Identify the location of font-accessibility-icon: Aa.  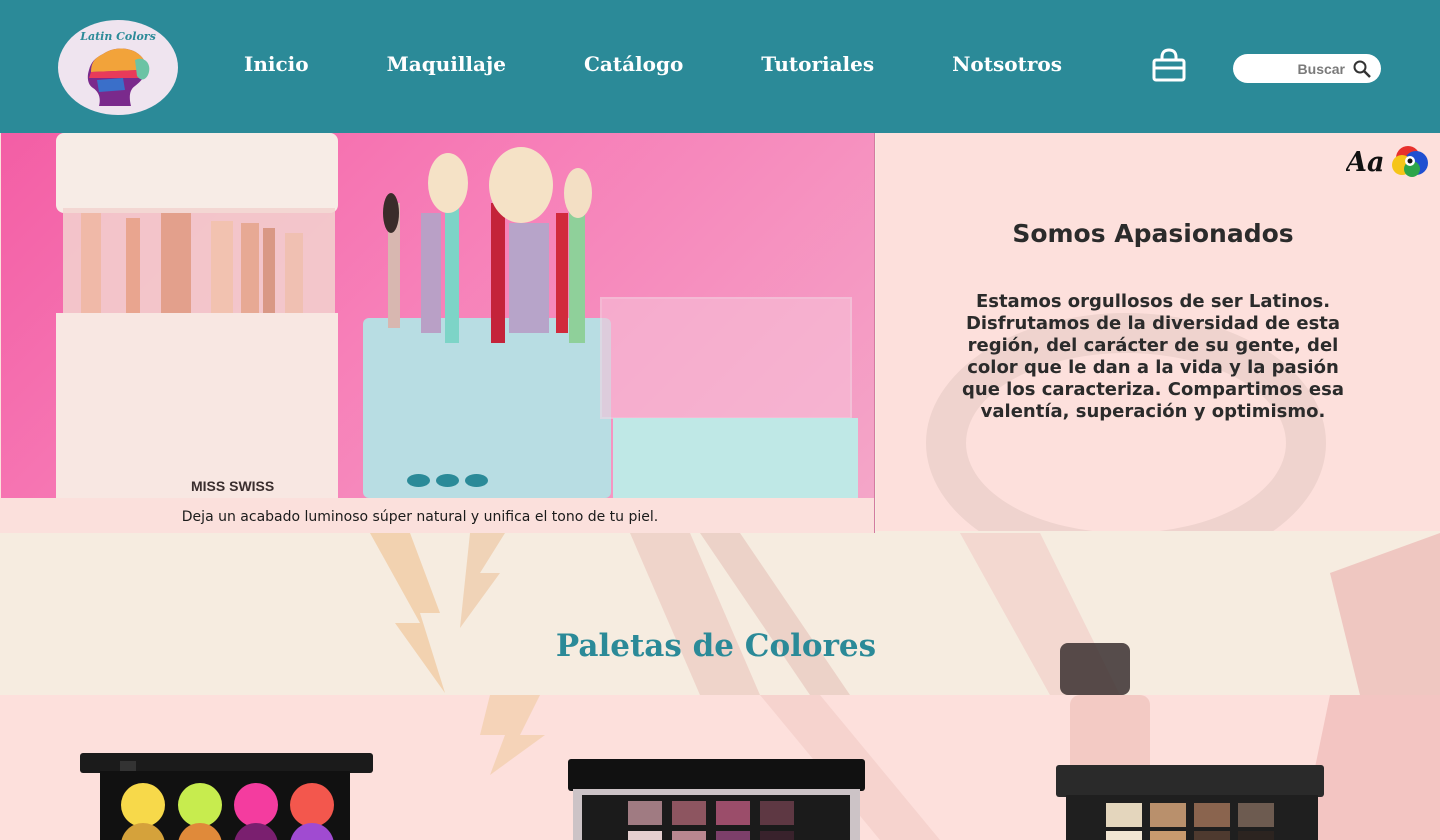
(1391, 160).